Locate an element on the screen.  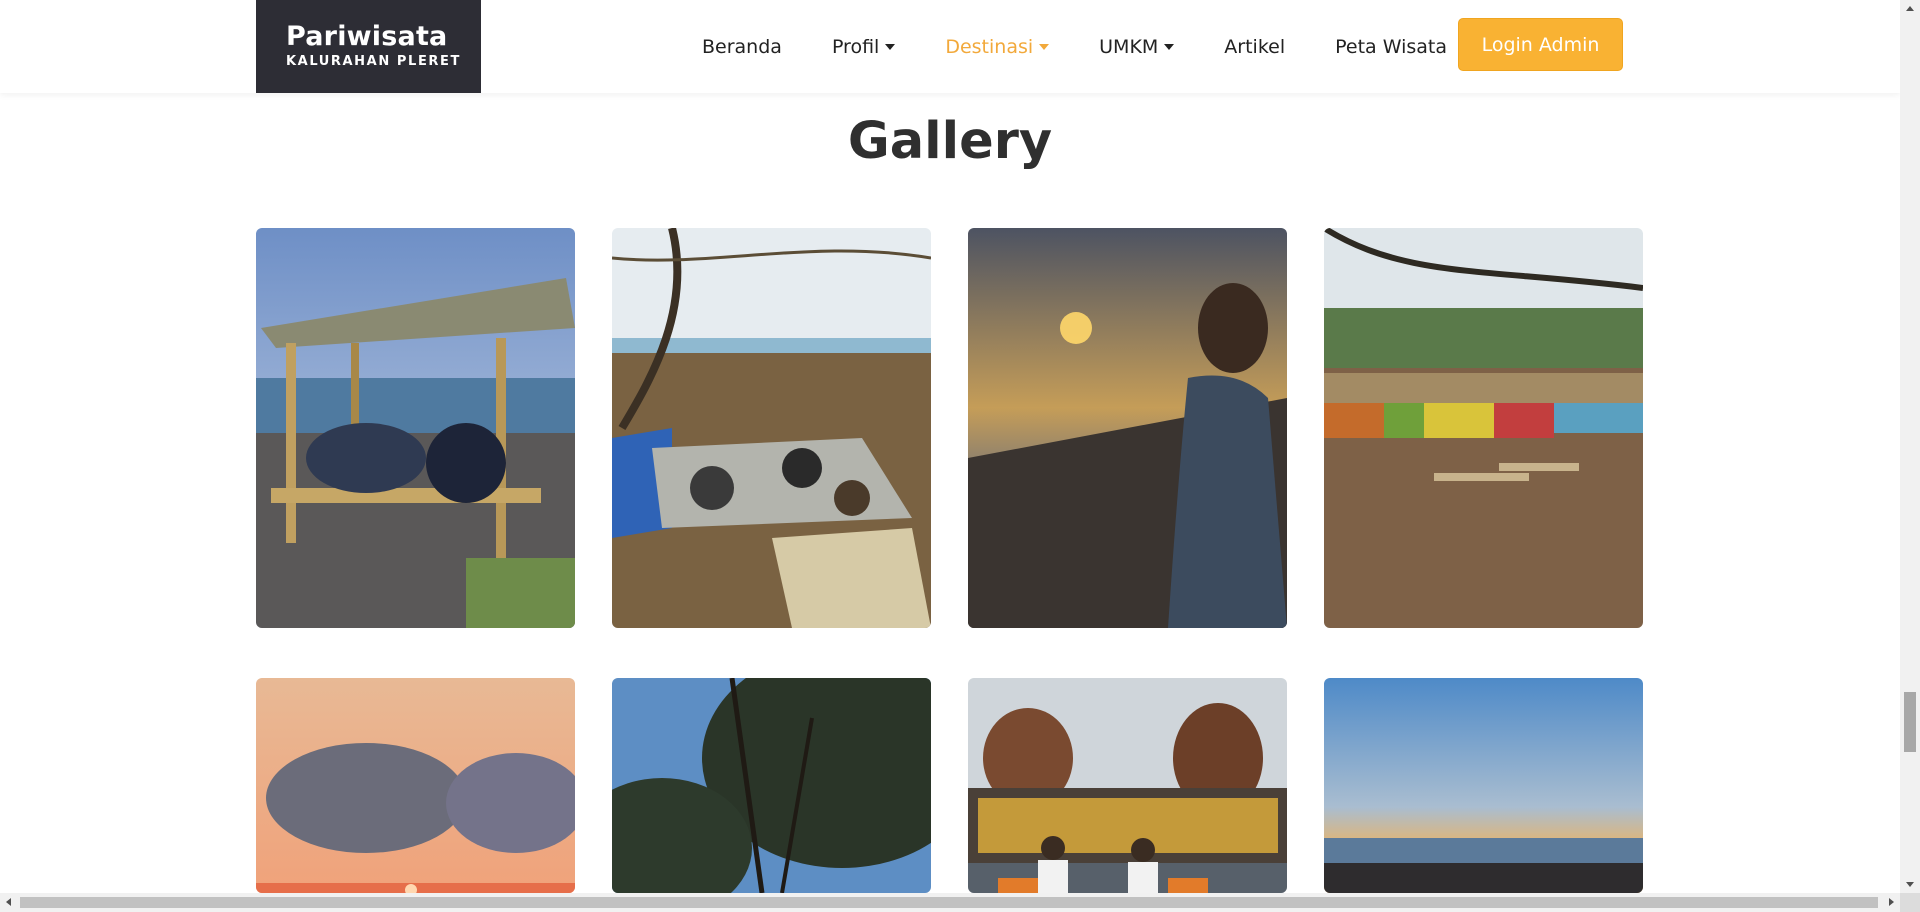
nav-label: Destinasi is located at coordinates (989, 46).